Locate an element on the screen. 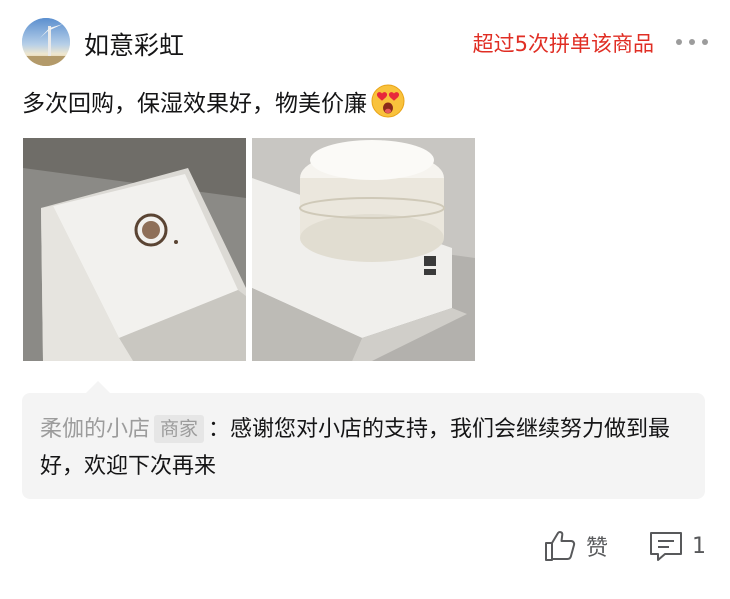  heart-eyes-emoji-icon is located at coordinates (388, 101).